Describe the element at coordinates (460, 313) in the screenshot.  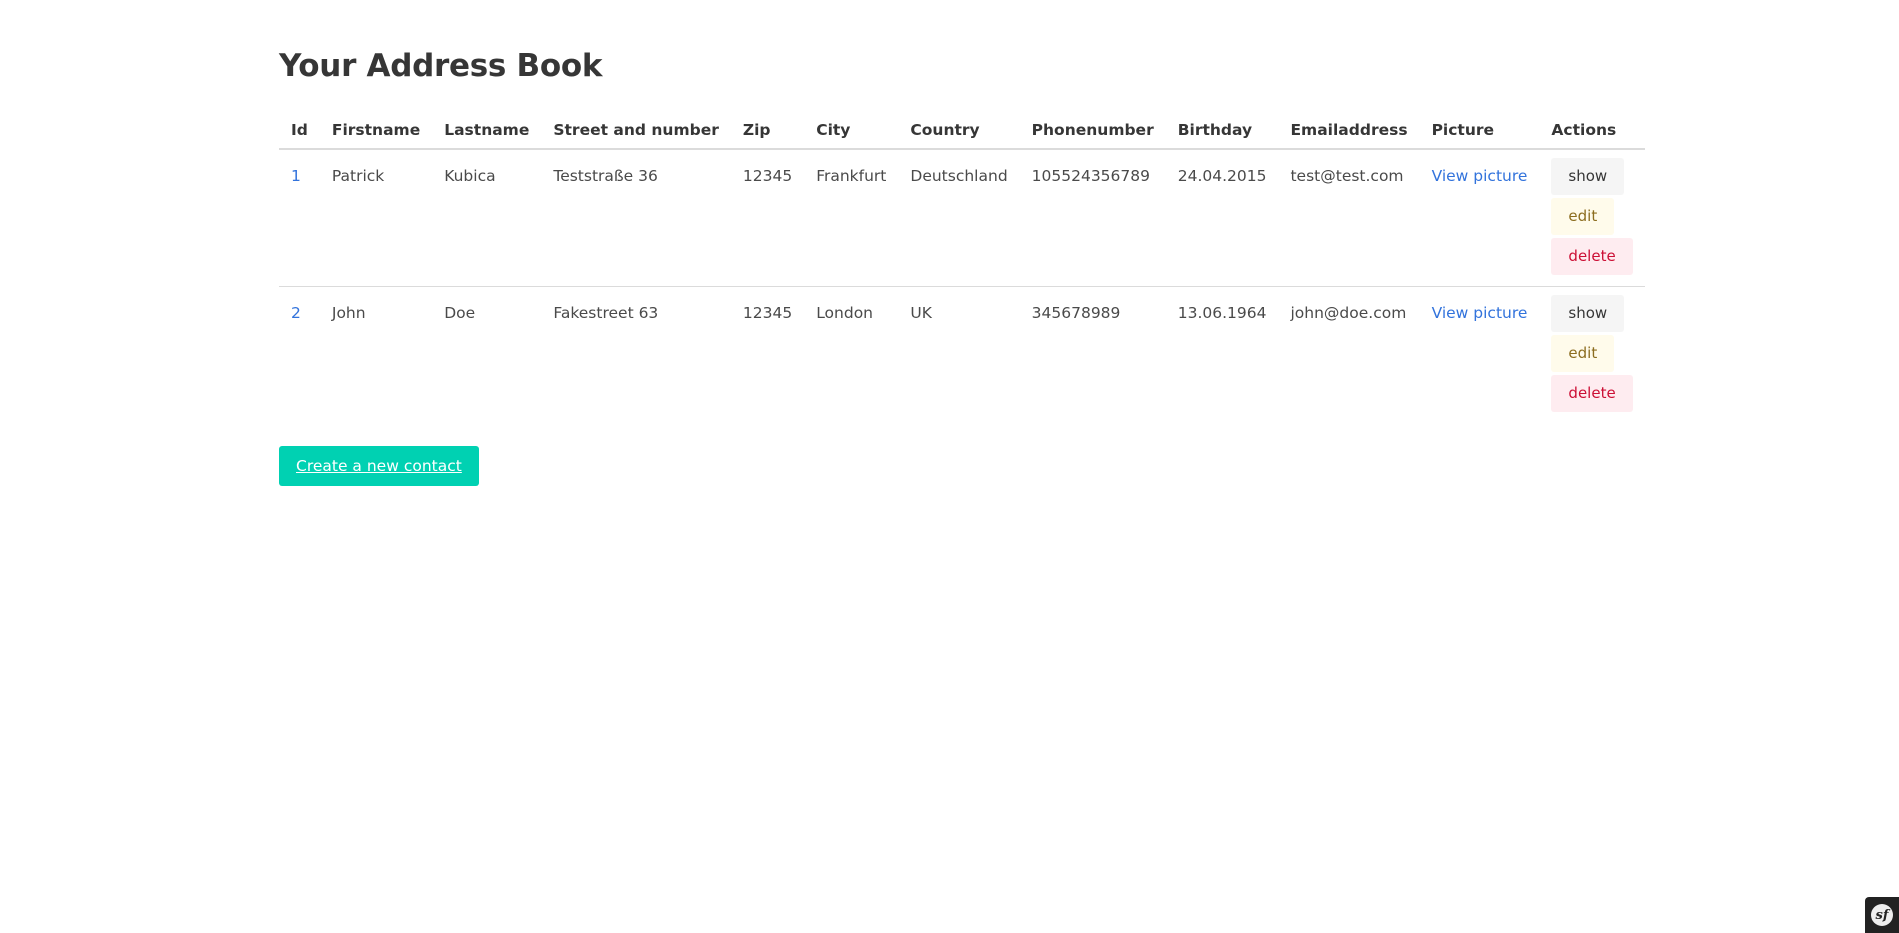
I see `cell-lastname: Doe` at that location.